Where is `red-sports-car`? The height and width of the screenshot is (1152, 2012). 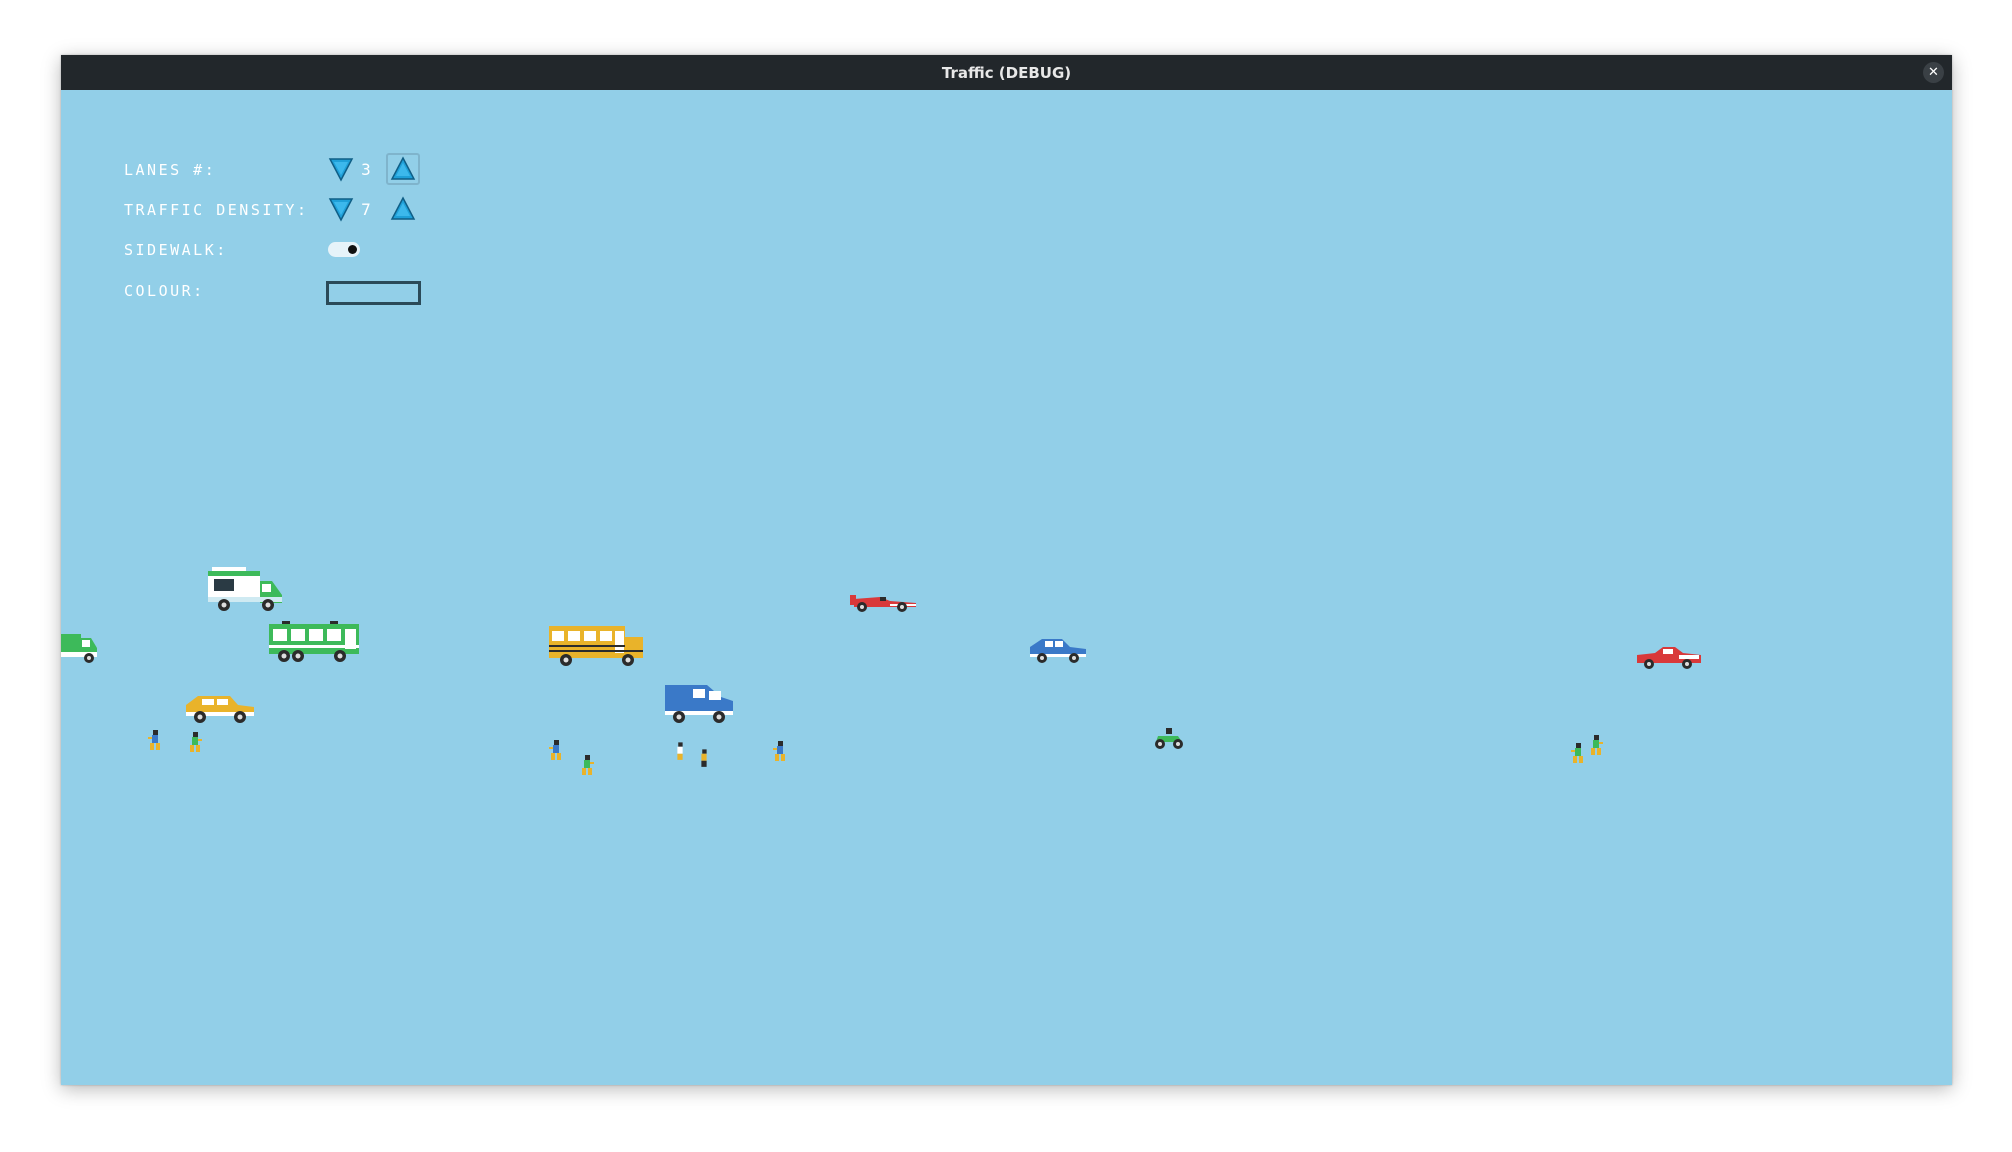 red-sports-car is located at coordinates (1669, 658).